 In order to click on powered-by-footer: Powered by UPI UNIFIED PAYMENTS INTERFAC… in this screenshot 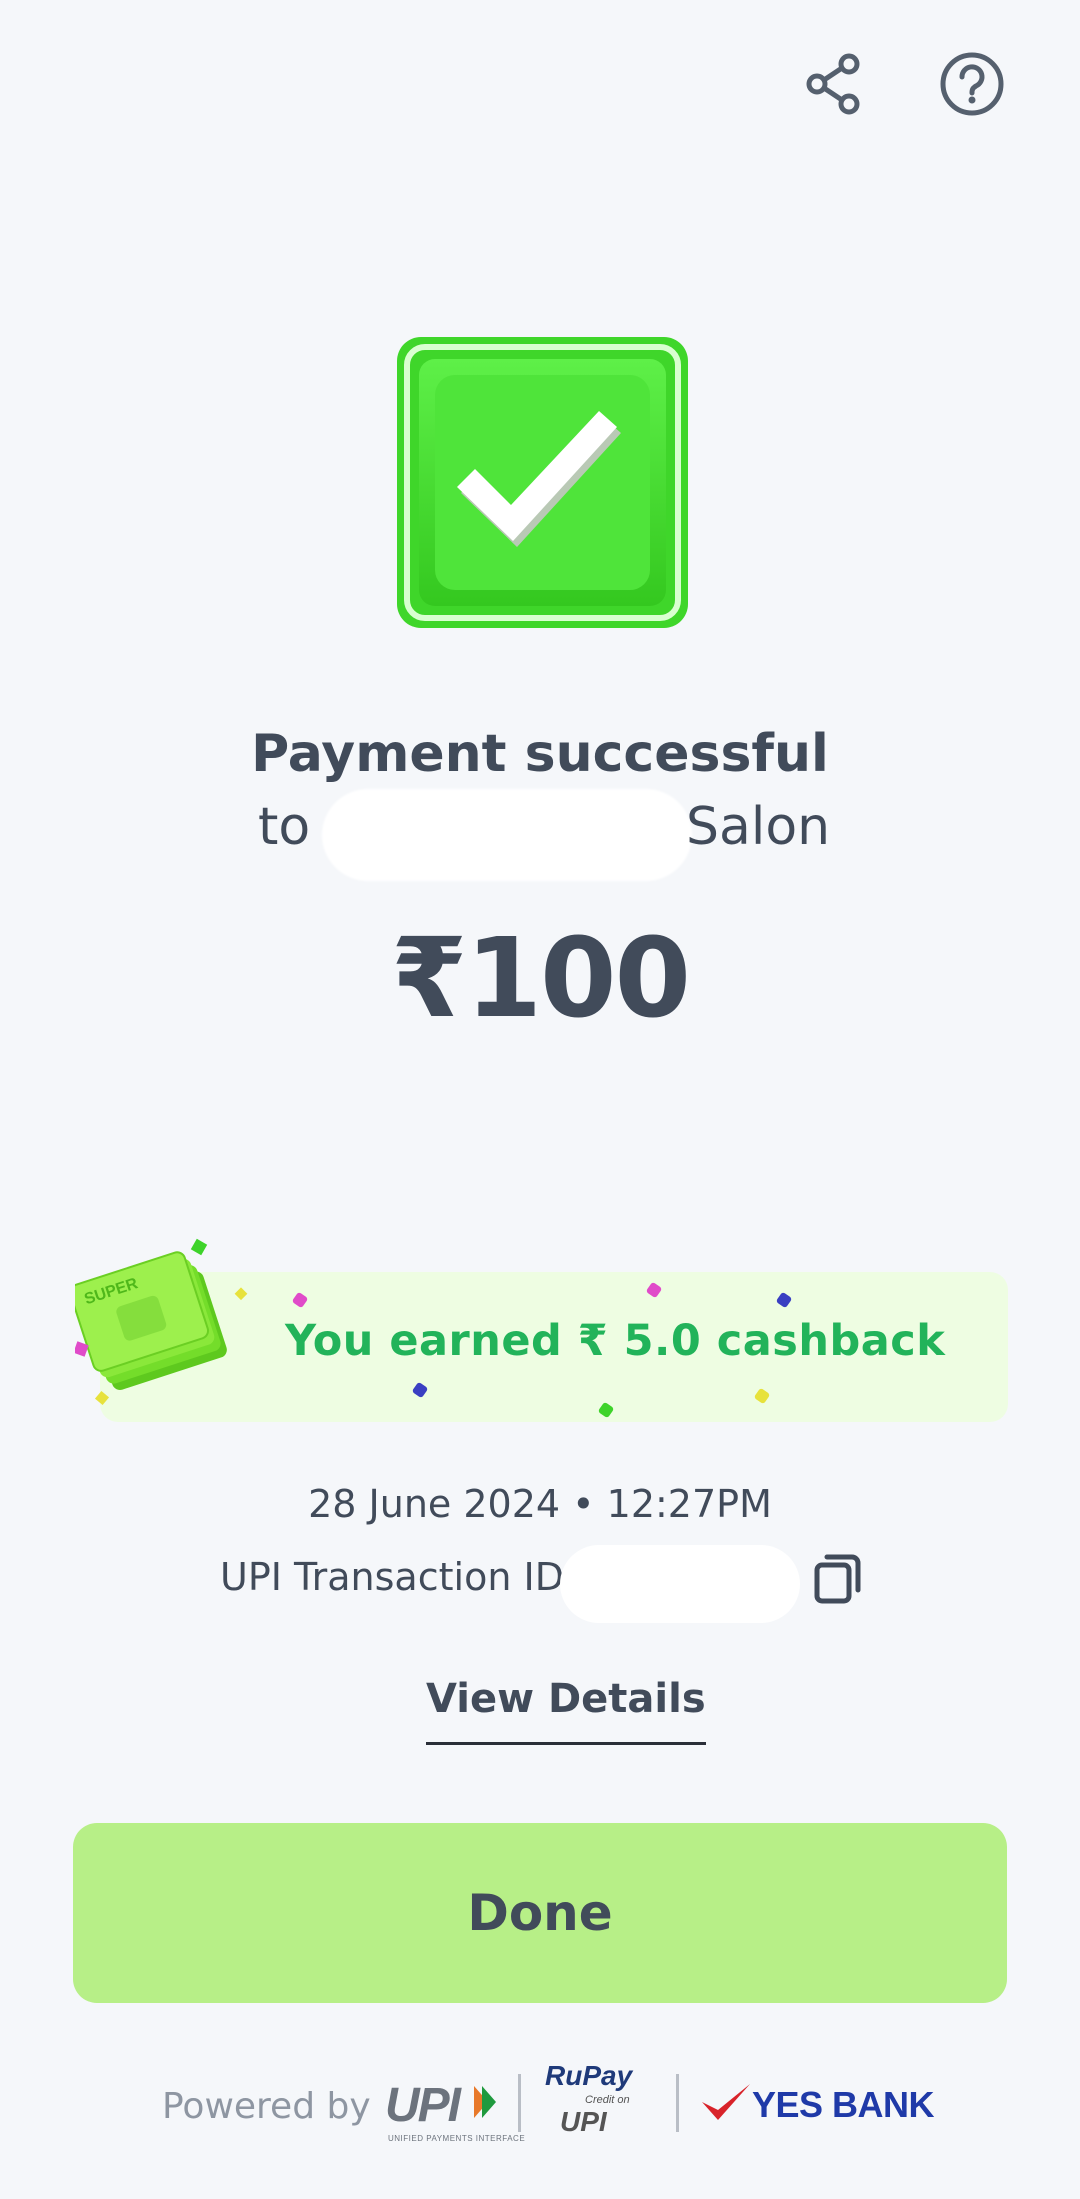, I will do `click(540, 2105)`.